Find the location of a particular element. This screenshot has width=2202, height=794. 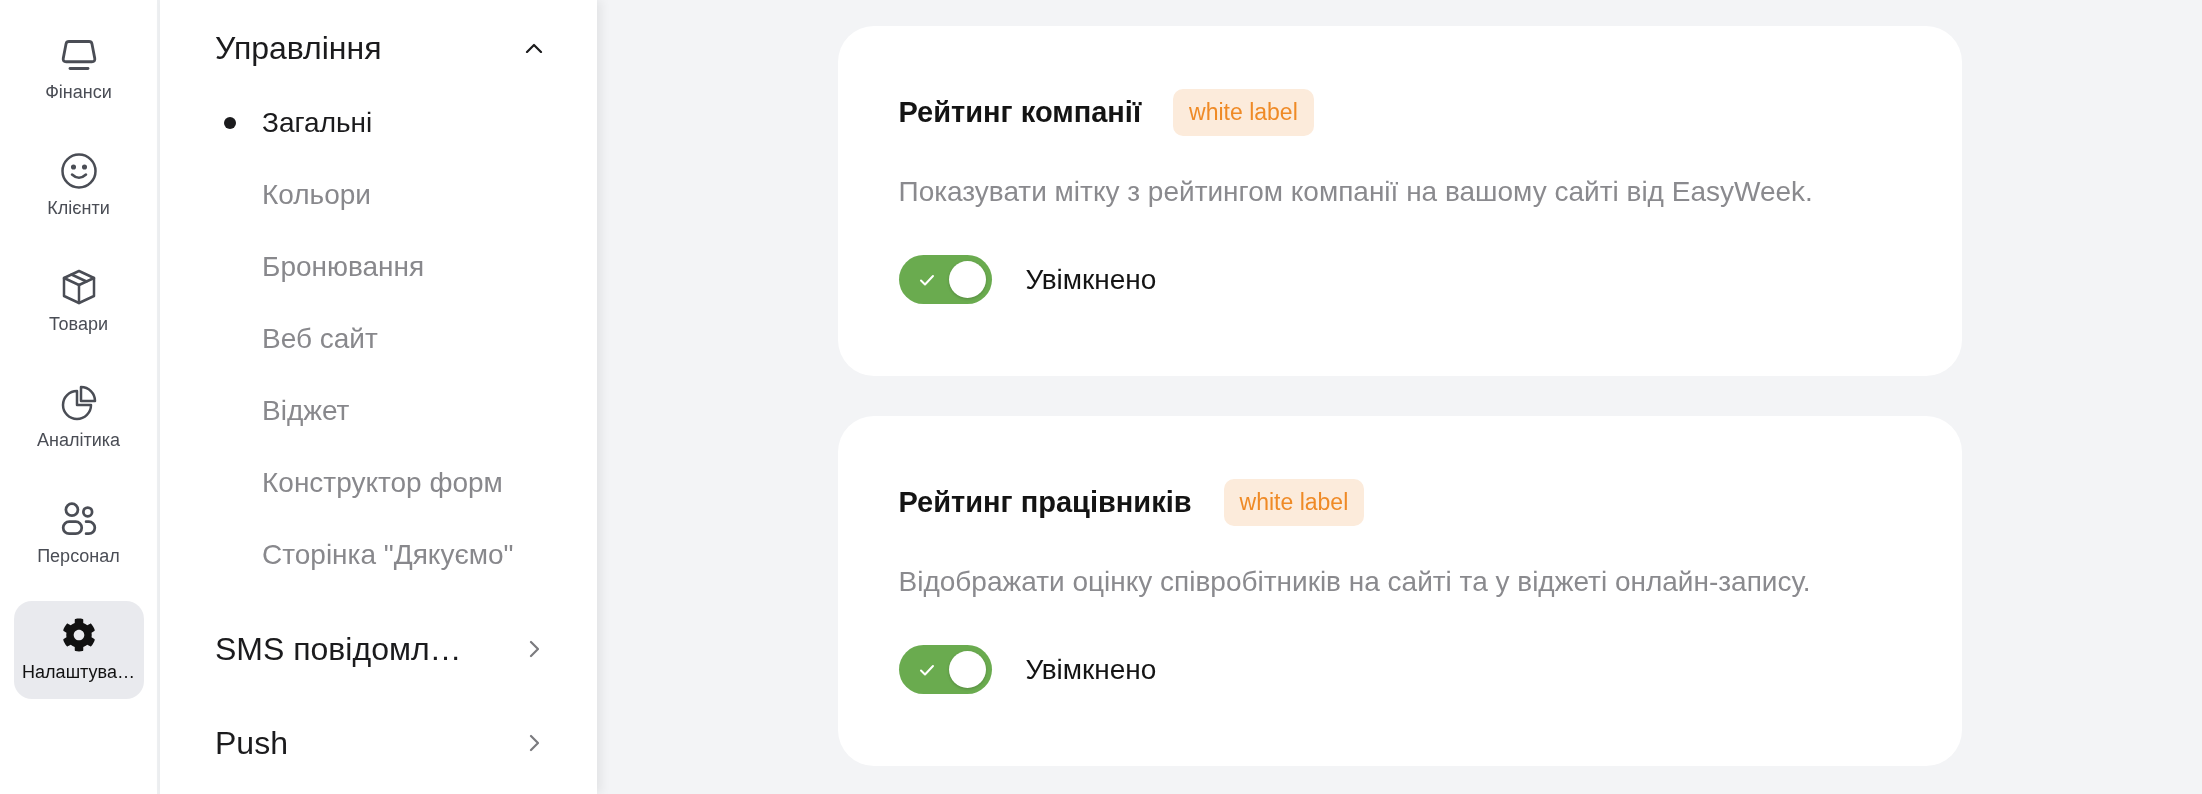

nav-item: Клієнти is located at coordinates (78, 186).